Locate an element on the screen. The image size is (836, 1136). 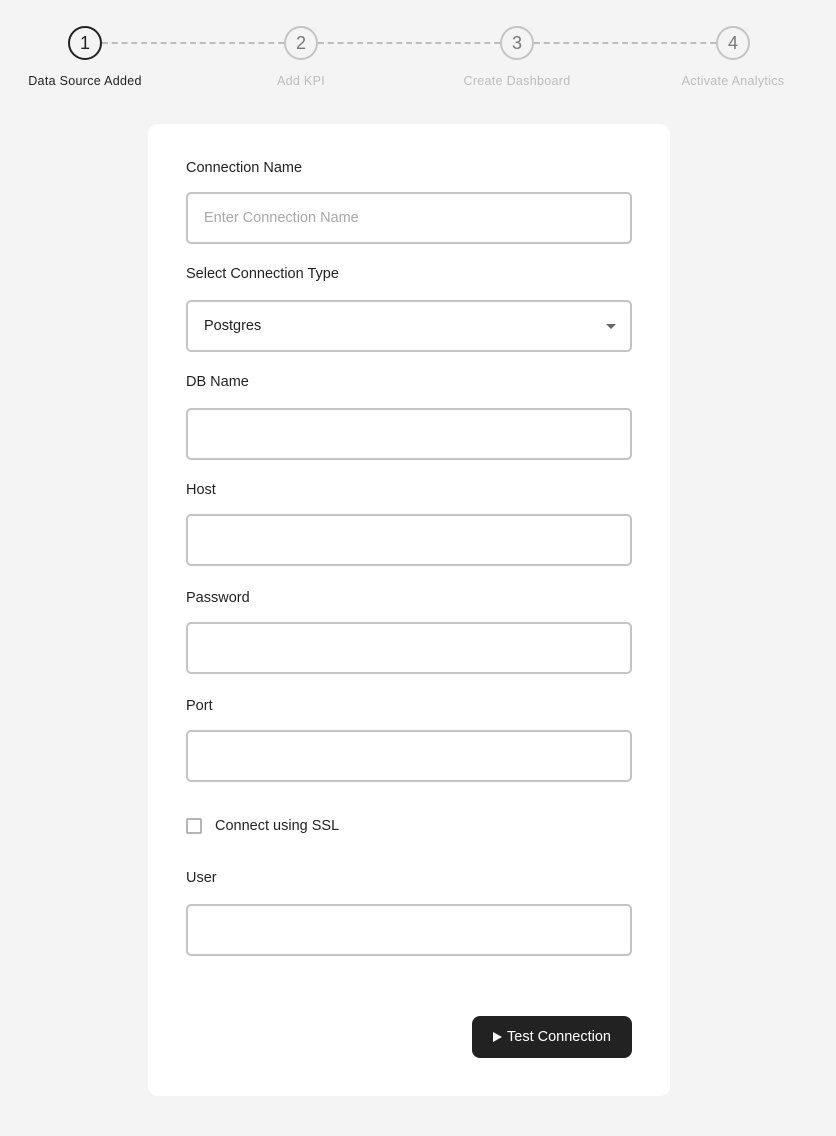
step-activate-analytics: 4 Activate Analytics is located at coordinates (733, 57).